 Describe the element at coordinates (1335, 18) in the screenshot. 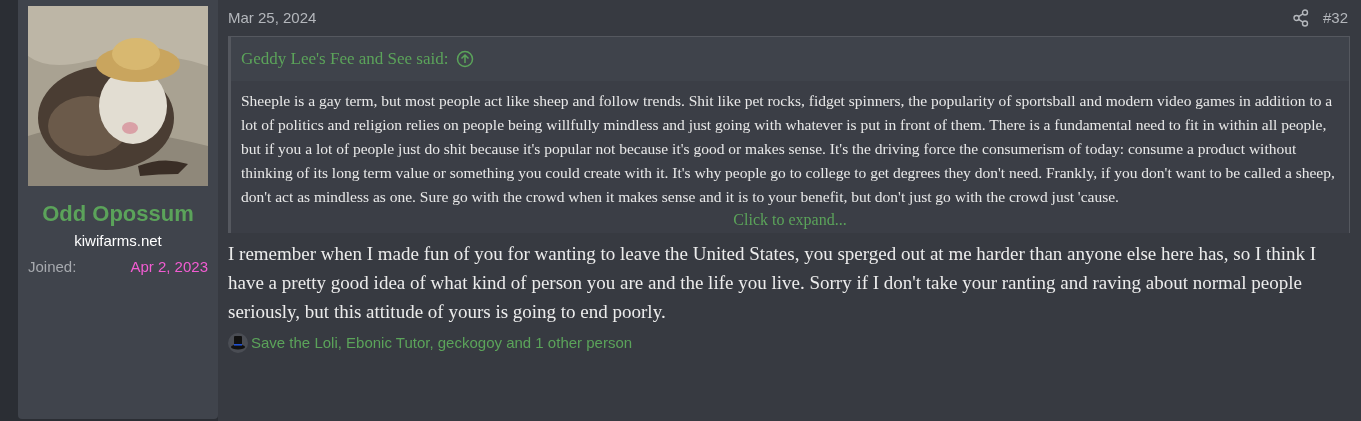

I see `post-number: #32` at that location.